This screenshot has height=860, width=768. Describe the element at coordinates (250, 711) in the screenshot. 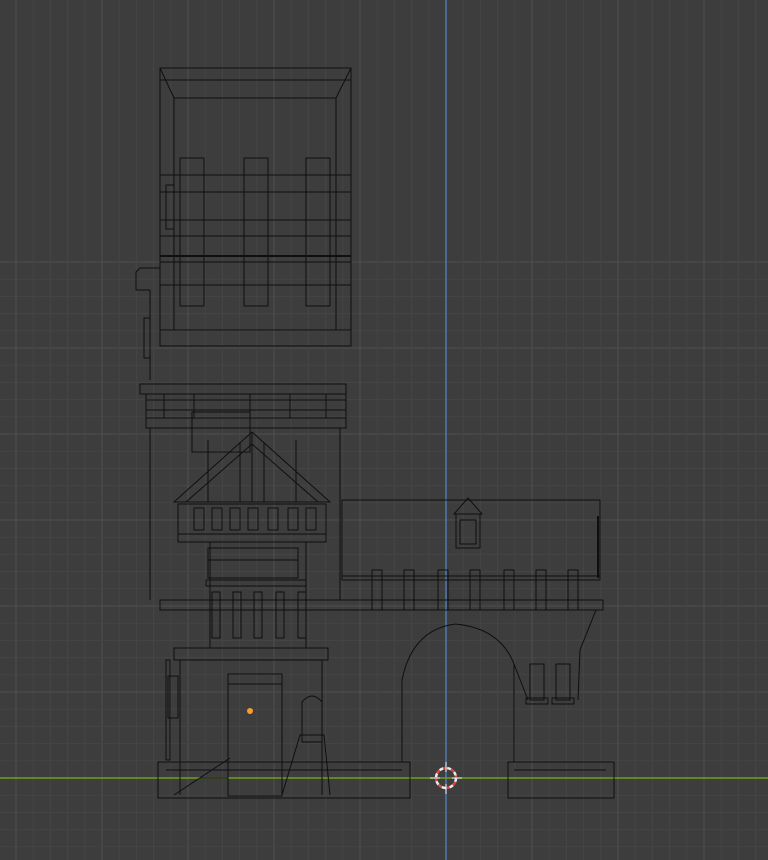

I see `object-origin-point` at that location.